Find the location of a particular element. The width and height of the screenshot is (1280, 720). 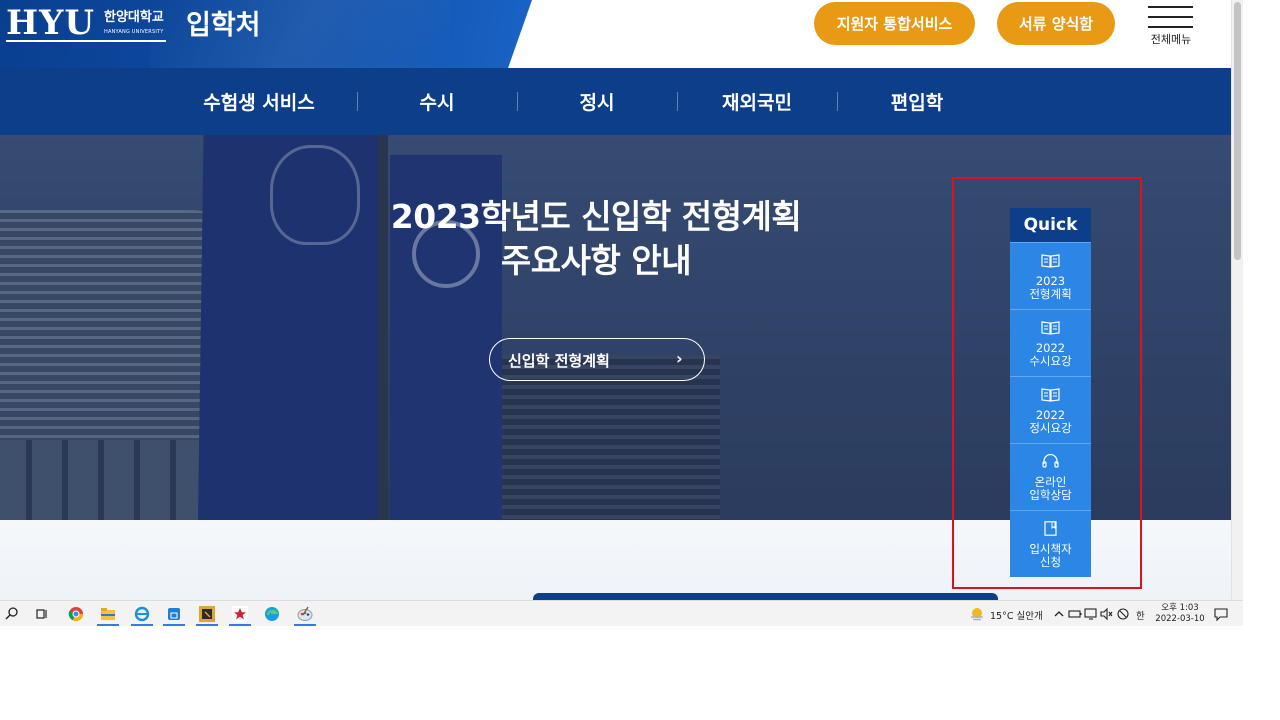

quick-item-label-bottom: 수시요강 is located at coordinates (1050, 361).